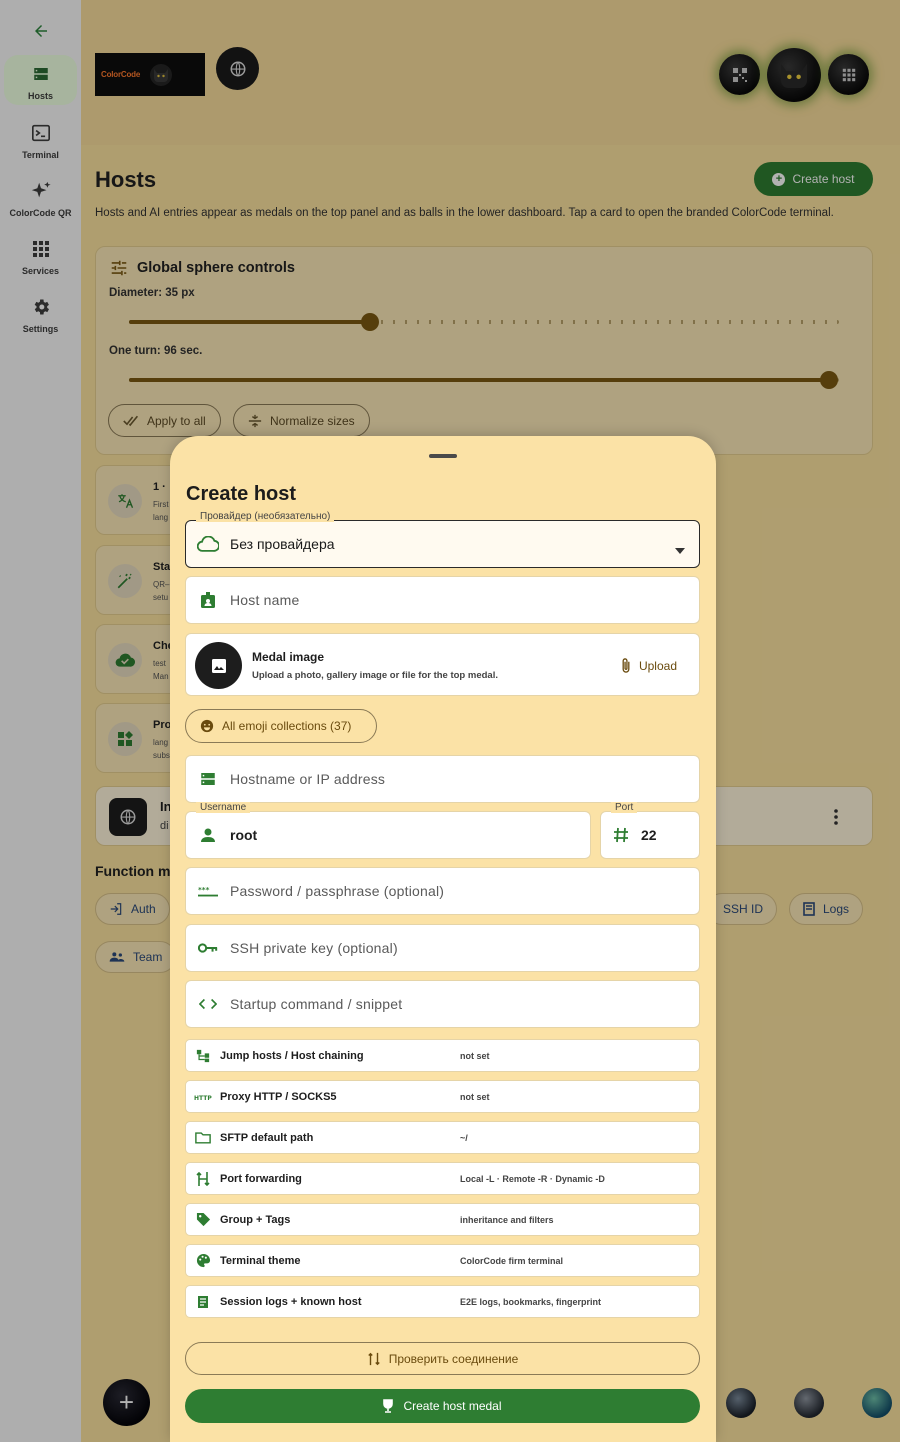  Describe the element at coordinates (657, 665) in the screenshot. I see `upload-label: Upload` at that location.